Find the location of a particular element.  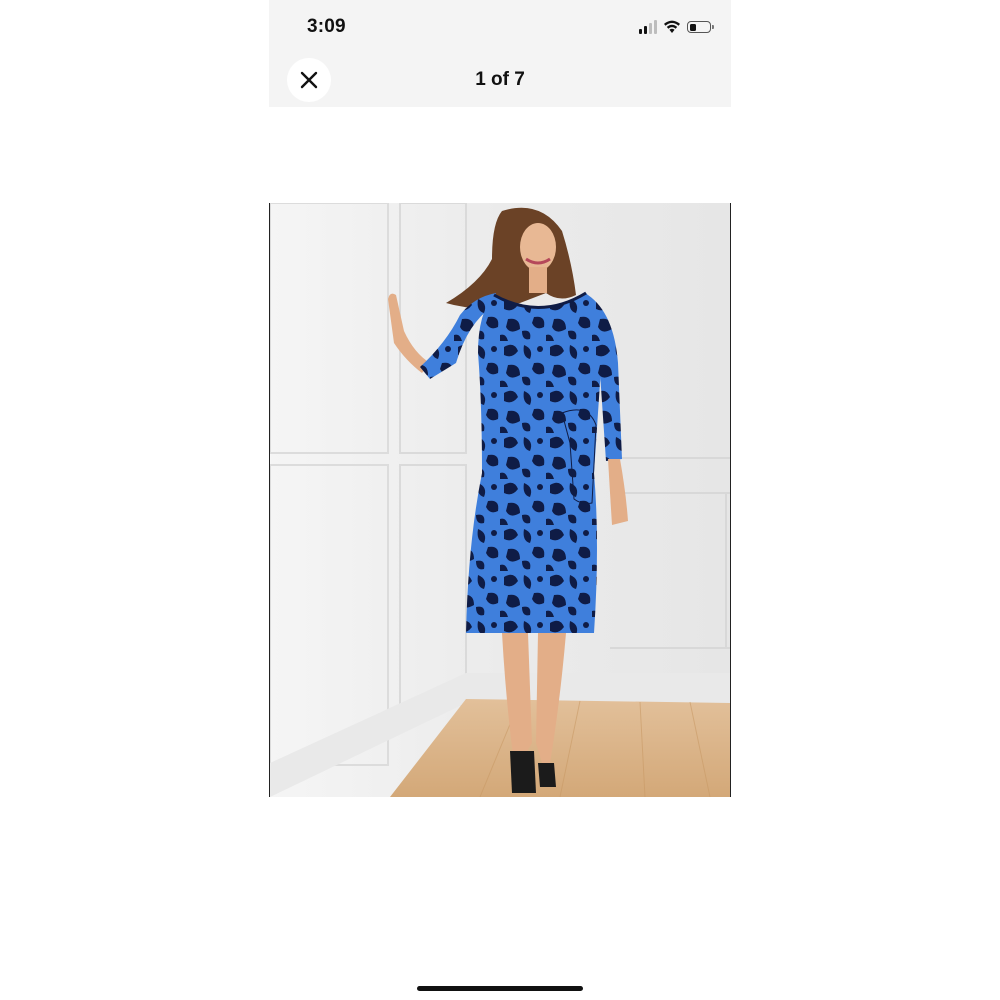

status-time: 3:09 is located at coordinates (326, 26).